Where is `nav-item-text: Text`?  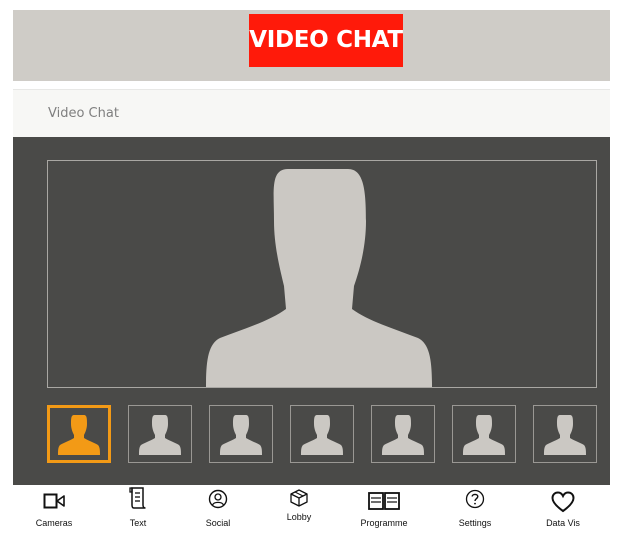
nav-item-text: Text is located at coordinates (138, 510).